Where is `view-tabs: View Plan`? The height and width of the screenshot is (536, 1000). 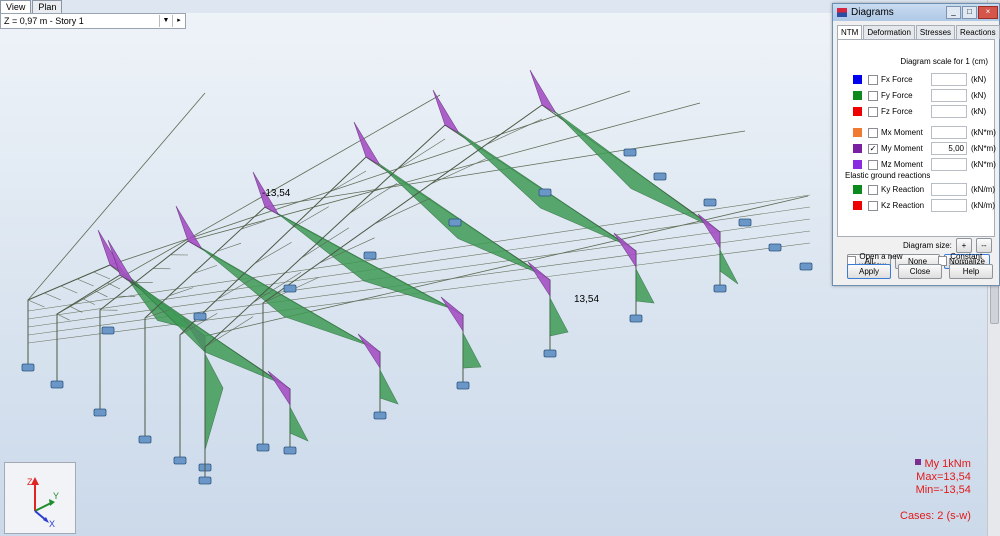
view-tabs: View Plan is located at coordinates (31, 6).